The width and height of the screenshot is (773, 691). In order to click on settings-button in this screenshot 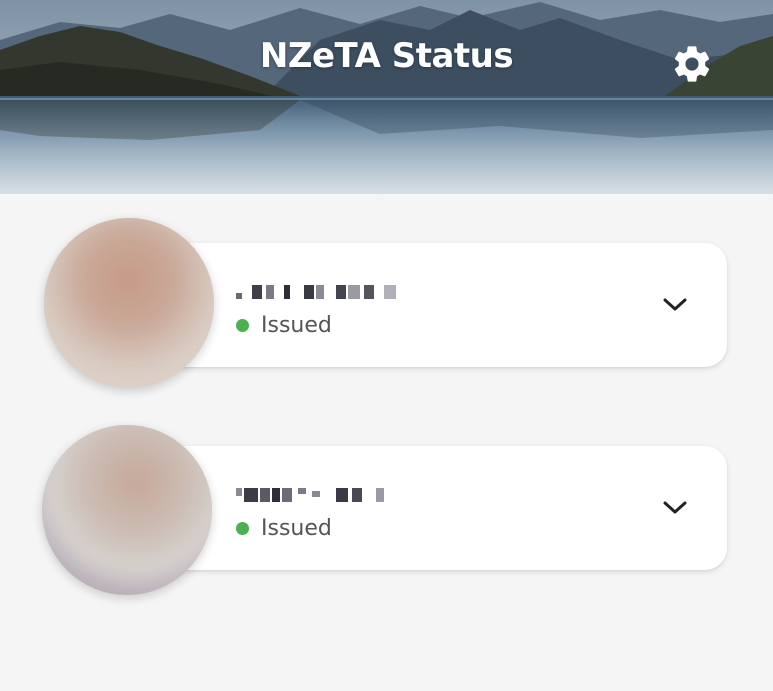, I will do `click(692, 64)`.